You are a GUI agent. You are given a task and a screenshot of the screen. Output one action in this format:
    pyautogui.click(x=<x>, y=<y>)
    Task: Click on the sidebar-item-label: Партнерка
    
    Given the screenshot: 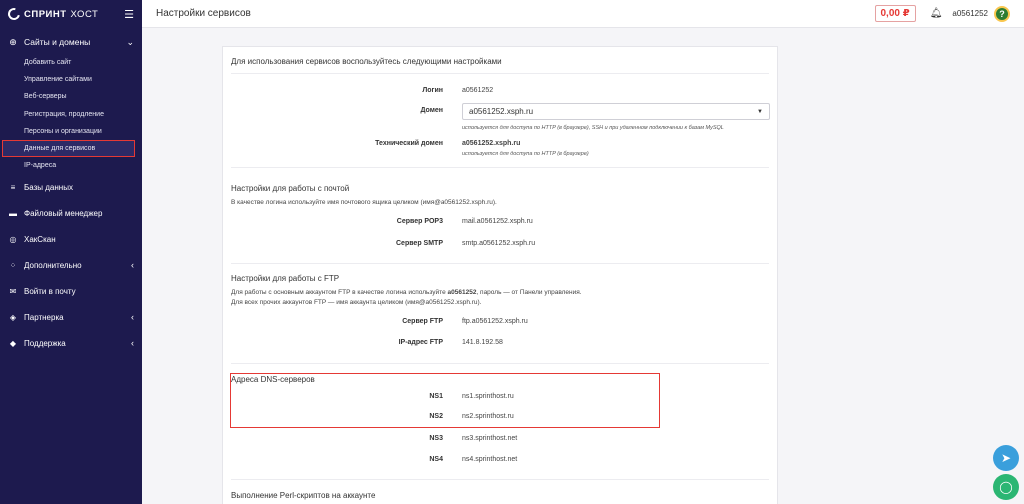 What is the action you would take?
    pyautogui.click(x=44, y=317)
    